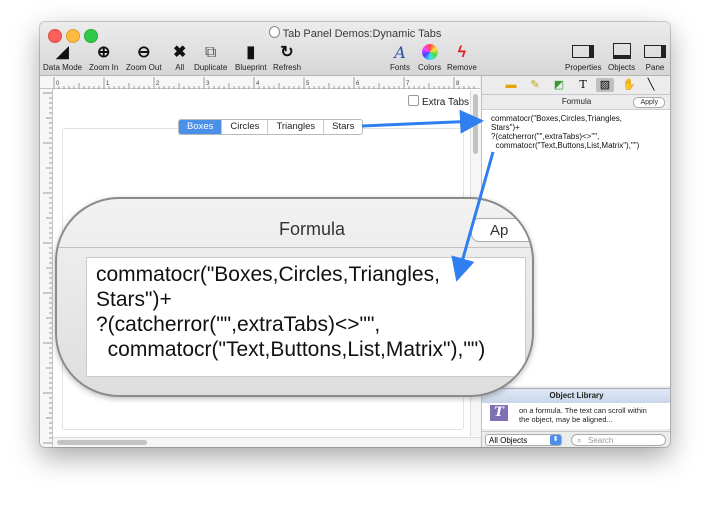  What do you see at coordinates (428, 195) in the screenshot?
I see `annotation-arrows` at bounding box center [428, 195].